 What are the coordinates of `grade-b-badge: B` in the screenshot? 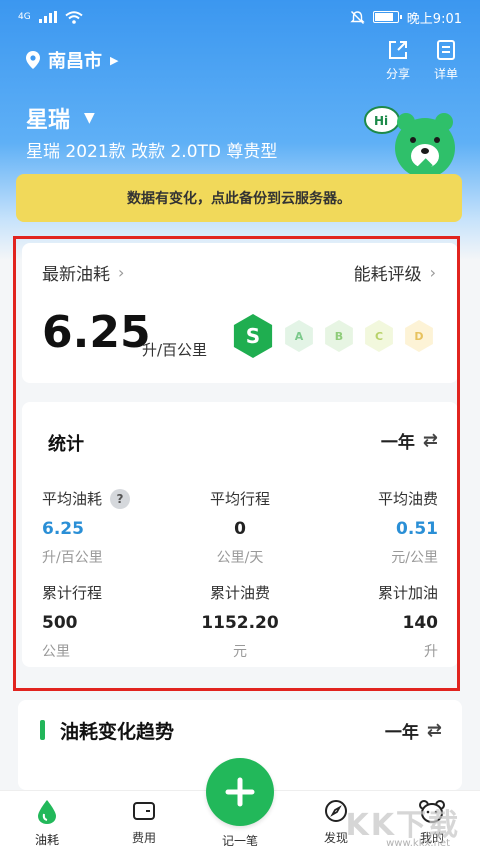 It's located at (339, 336).